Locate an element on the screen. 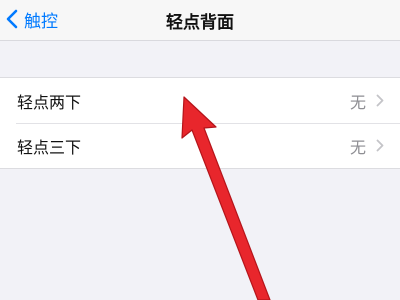 Image resolution: width=400 pixels, height=300 pixels. row-label: 轻点两下 is located at coordinates (49, 102).